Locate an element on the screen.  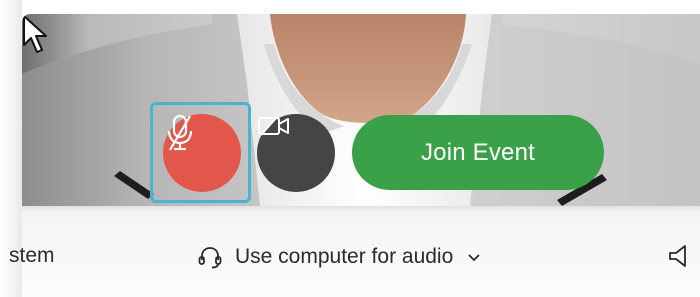
audio-connection-dropdown: Use computer for audio is located at coordinates (339, 257).